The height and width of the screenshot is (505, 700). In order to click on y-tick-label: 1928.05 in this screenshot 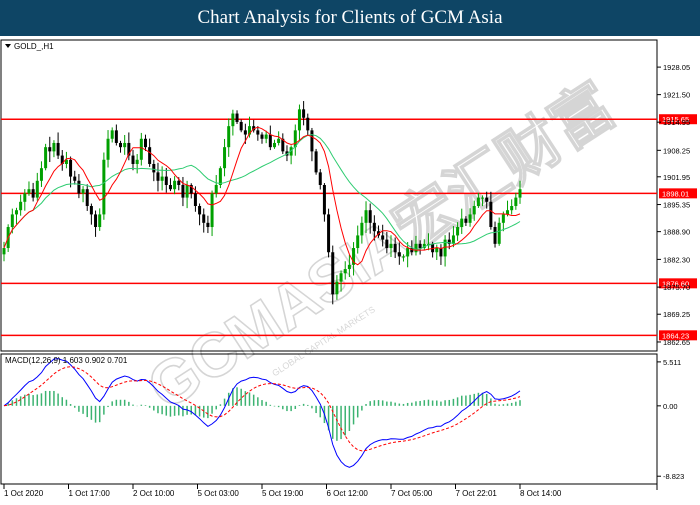, I will do `click(676, 67)`.